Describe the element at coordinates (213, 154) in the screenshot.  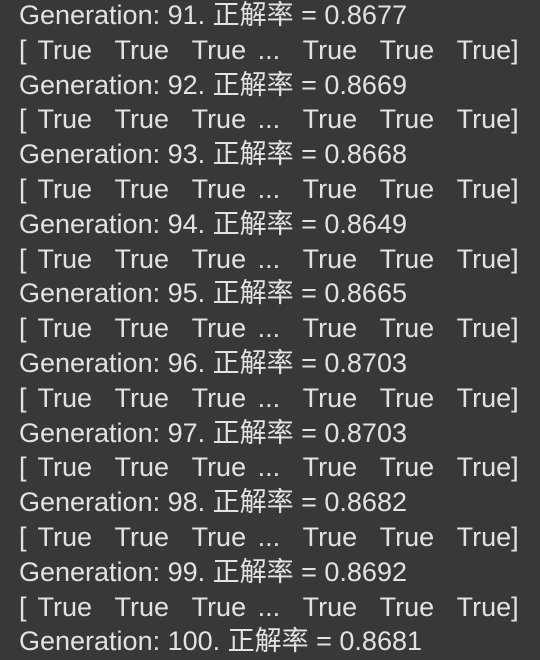
I see `generation-line: Generation: 93. 正解率 = 0.8668` at that location.